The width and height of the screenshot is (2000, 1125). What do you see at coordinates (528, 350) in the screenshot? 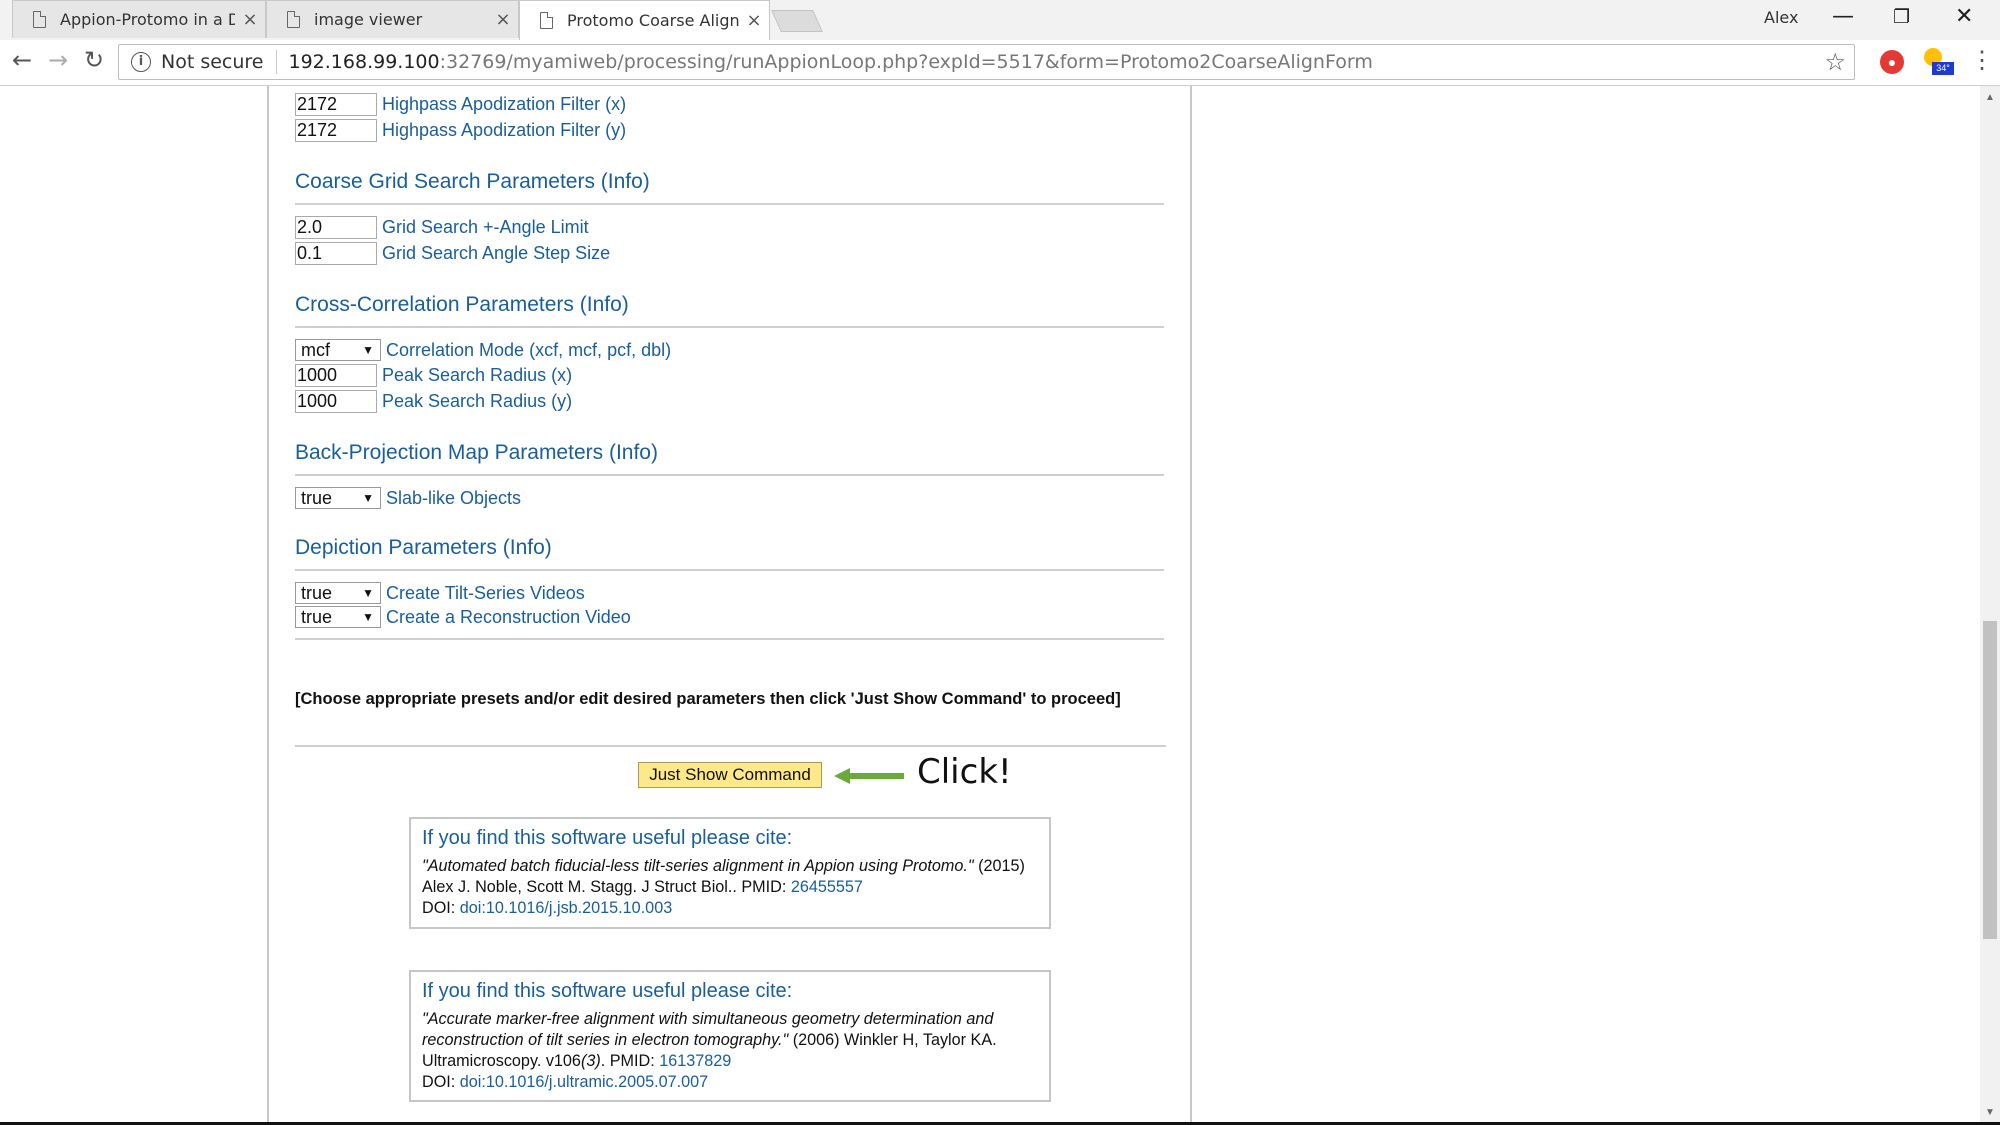
I see `correlation-mode-label: Correlation Mode (xcf, mcf, pcf, dbl)` at bounding box center [528, 350].